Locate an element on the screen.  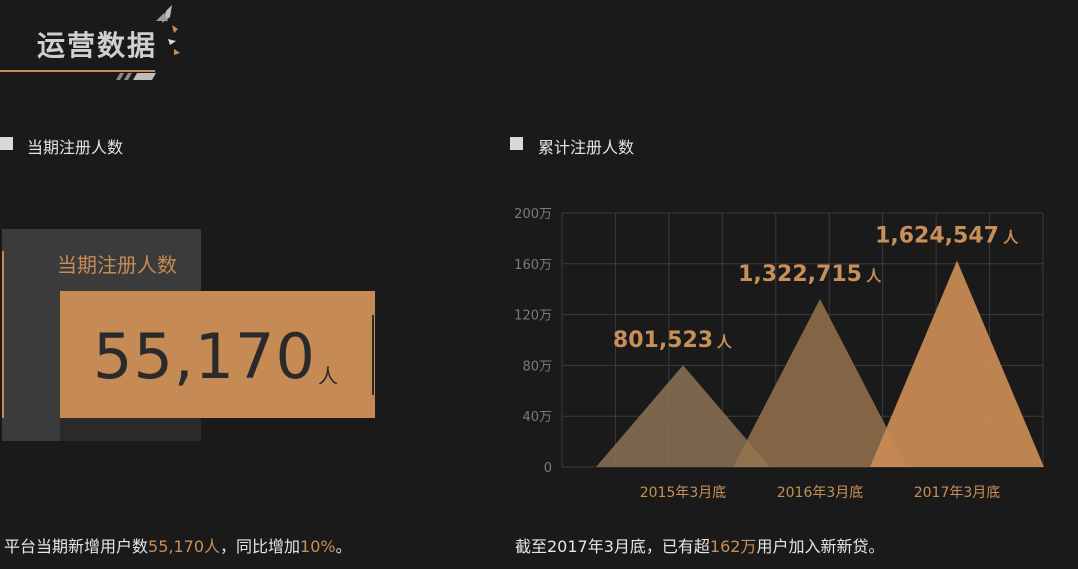
y-tick-label: 0 is located at coordinates (548, 468).